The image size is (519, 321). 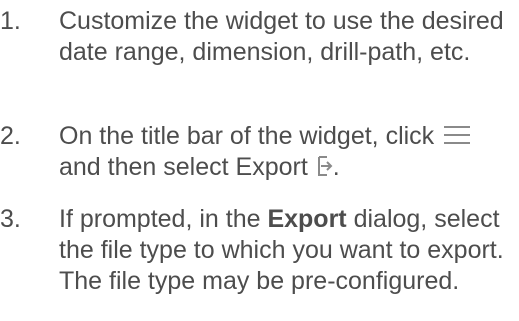 I want to click on step-number: 3., so click(x=10, y=219).